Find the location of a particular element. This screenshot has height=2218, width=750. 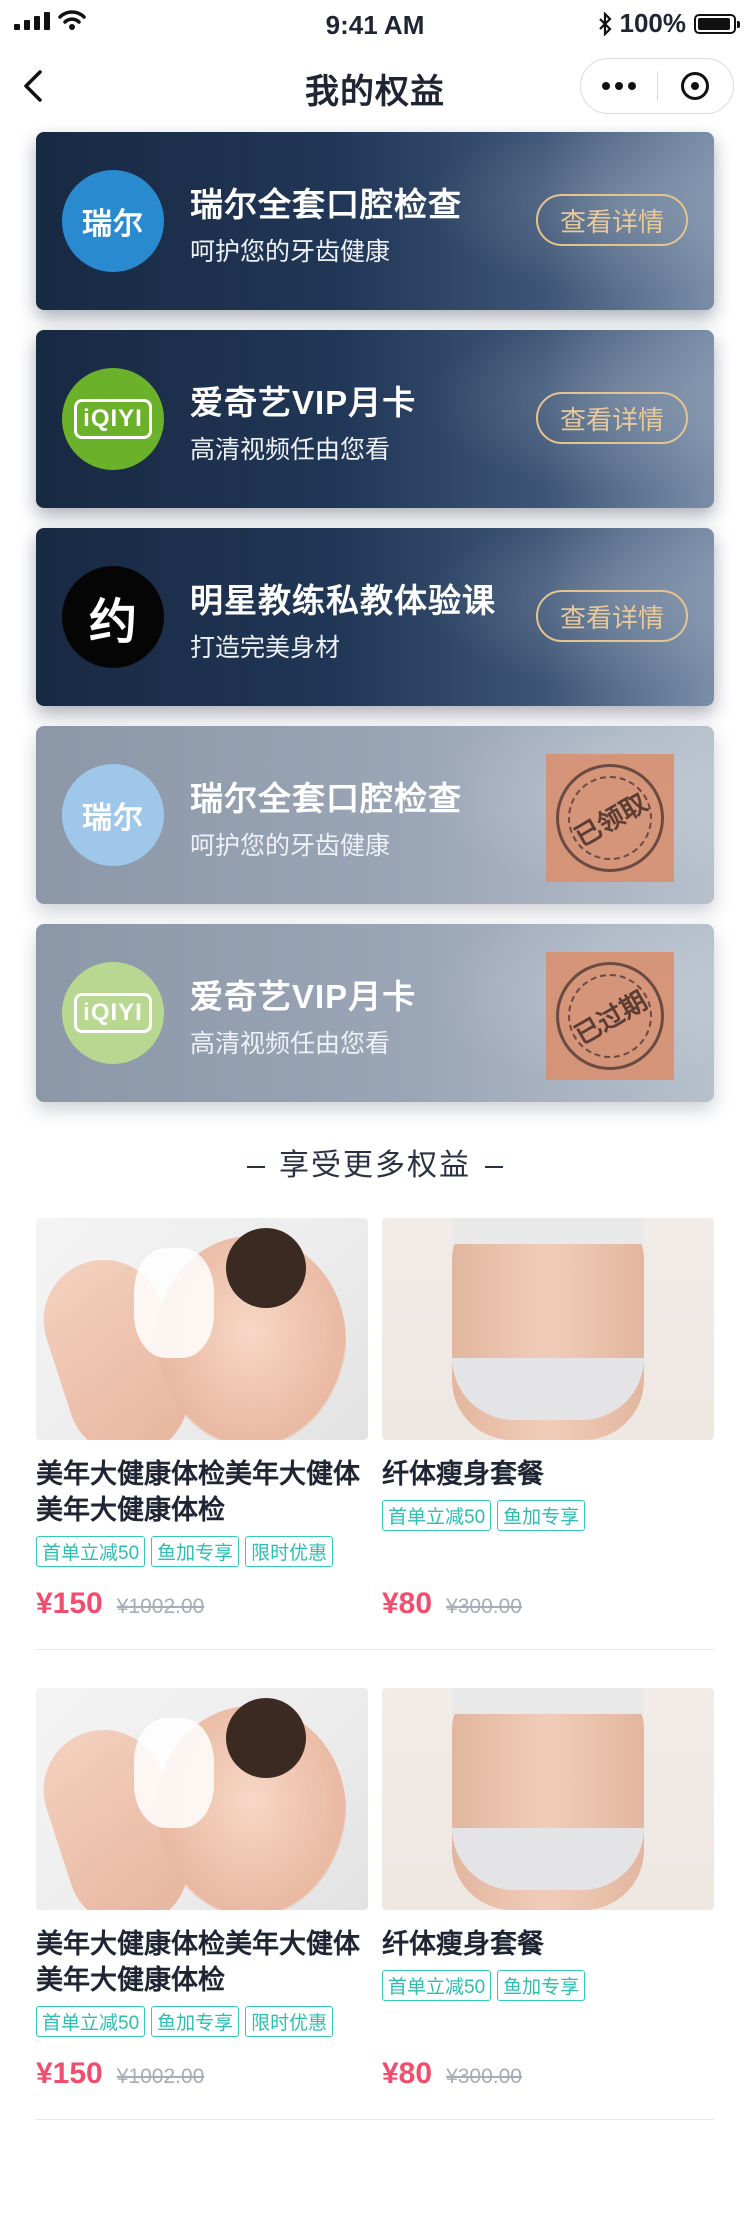

nav-bar: 我的权益 is located at coordinates (375, 86).